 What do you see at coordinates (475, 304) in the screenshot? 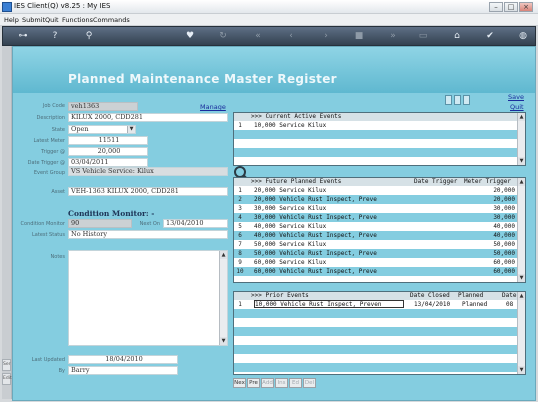
I see `planned-cell: Planned` at bounding box center [475, 304].